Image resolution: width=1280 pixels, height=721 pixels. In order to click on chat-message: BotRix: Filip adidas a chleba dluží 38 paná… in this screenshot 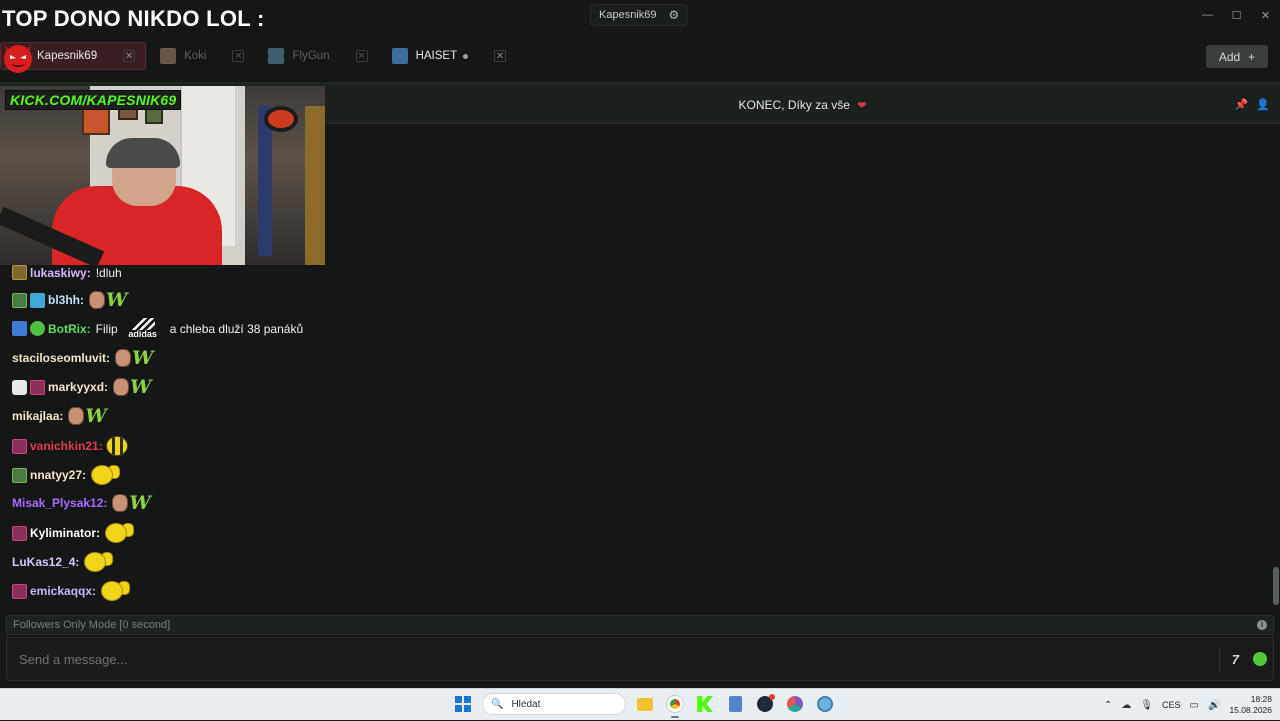, I will do `click(157, 328)`.